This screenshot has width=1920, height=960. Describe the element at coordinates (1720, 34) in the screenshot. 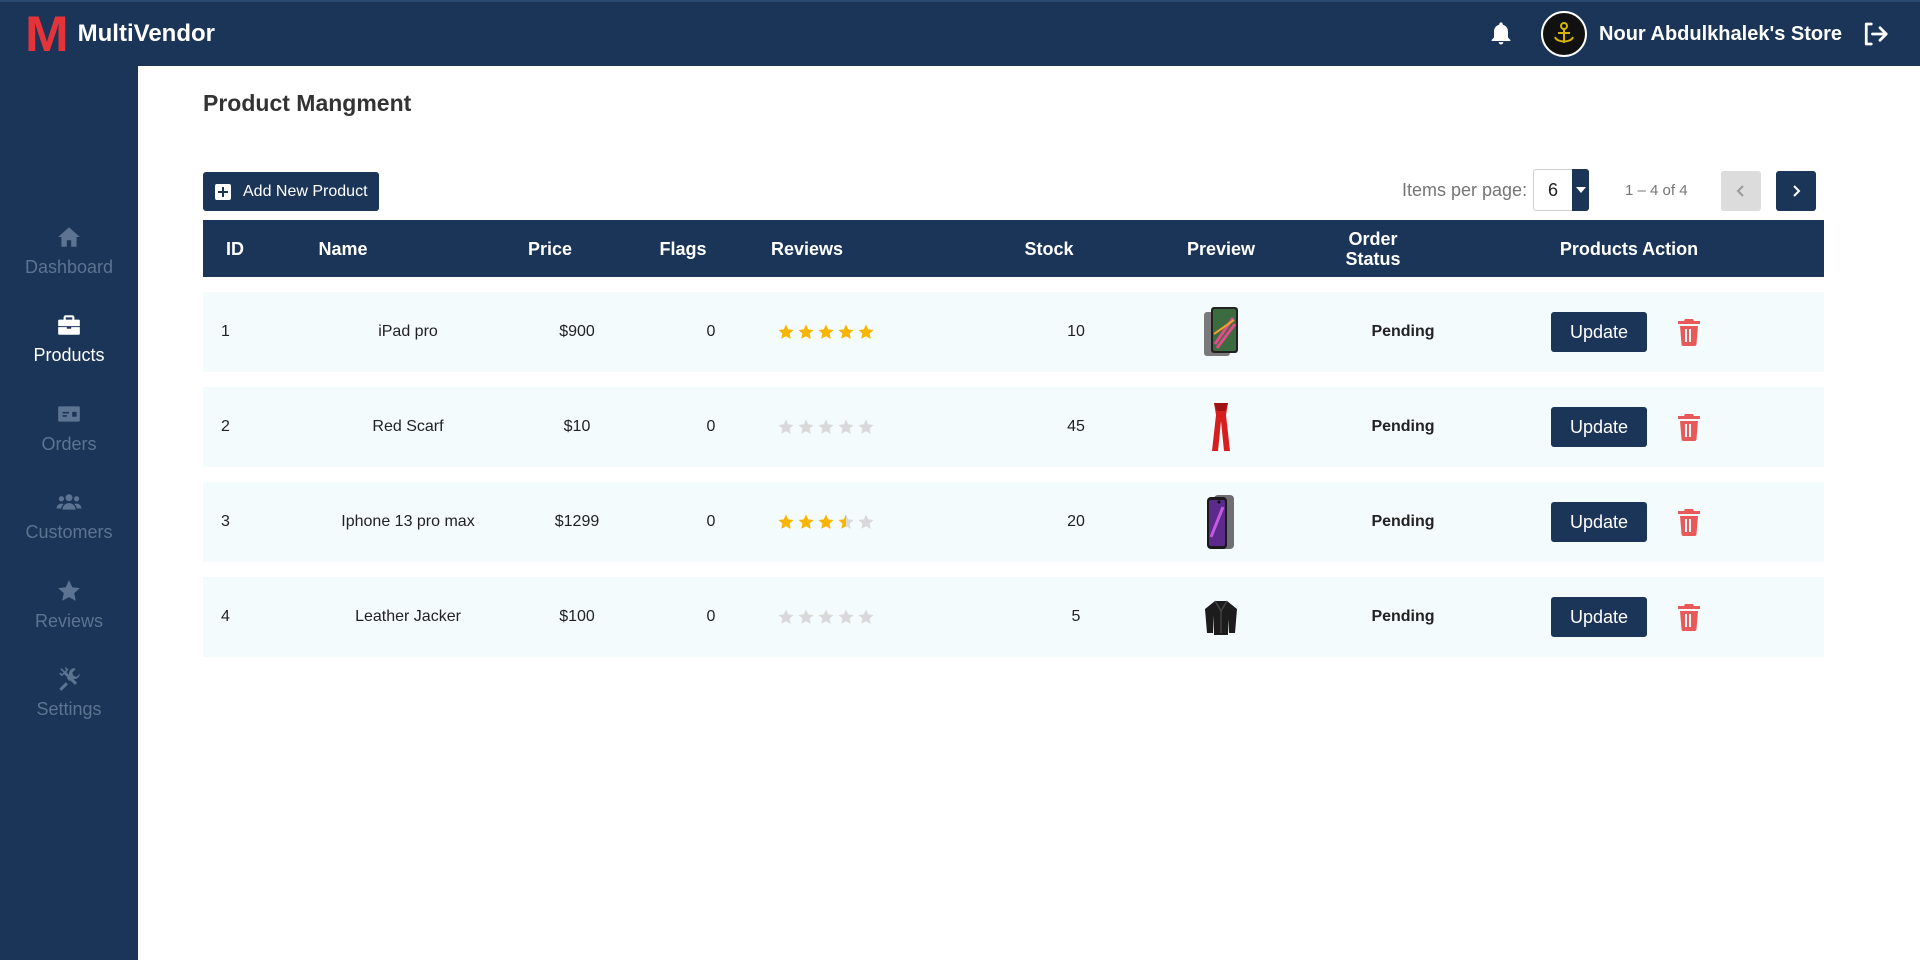

I see `store-name: Nour Abdulkhalek's Store` at that location.